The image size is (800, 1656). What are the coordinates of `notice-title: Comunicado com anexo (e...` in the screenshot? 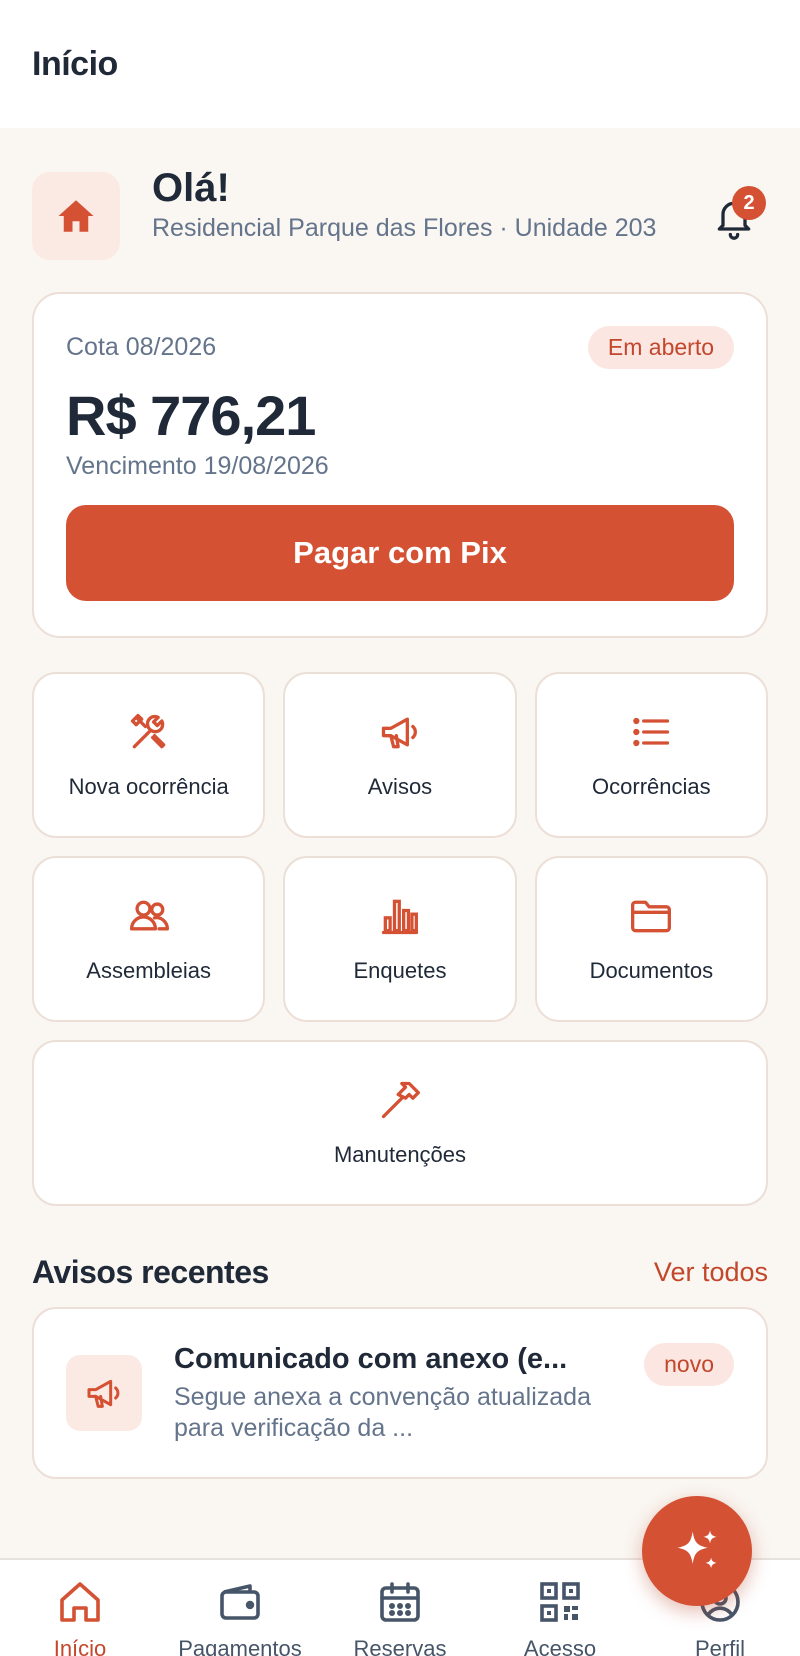 It's located at (371, 1358).